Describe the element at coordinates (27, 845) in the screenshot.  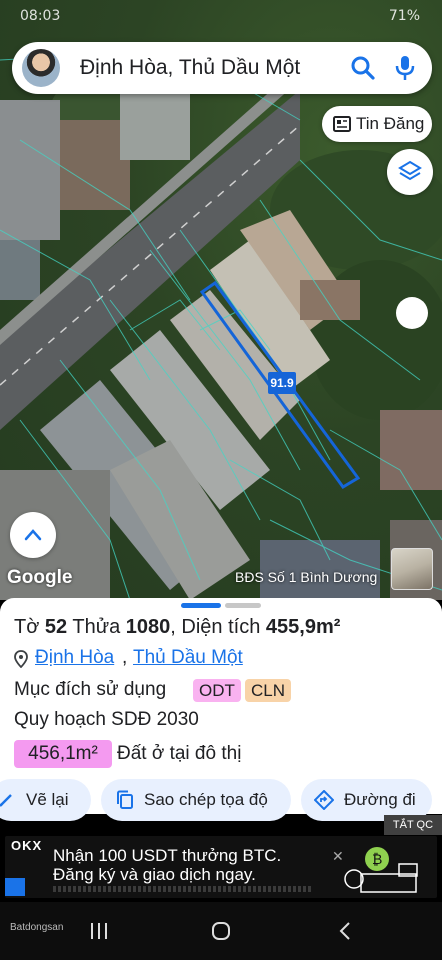
I see `ad-brand-logo: OKX` at that location.